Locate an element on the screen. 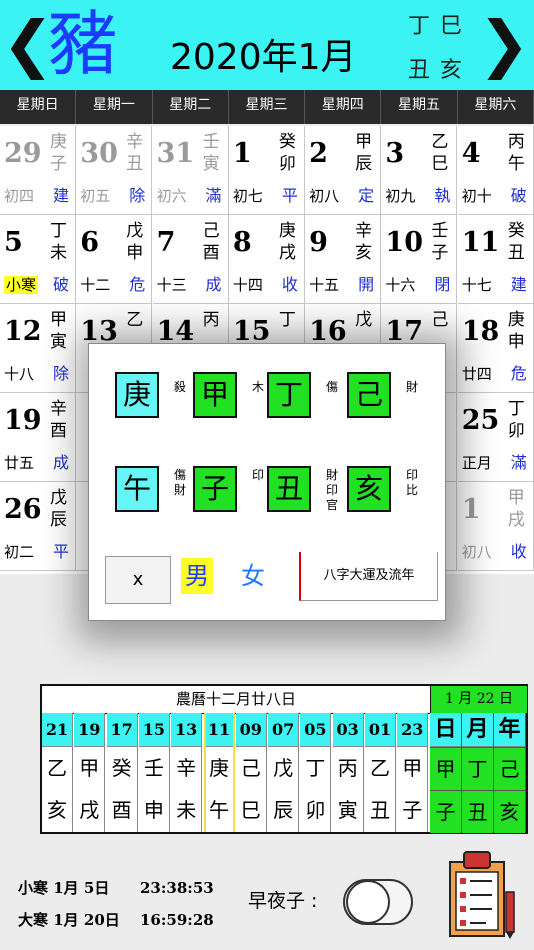  day-number: 3 is located at coordinates (395, 153).